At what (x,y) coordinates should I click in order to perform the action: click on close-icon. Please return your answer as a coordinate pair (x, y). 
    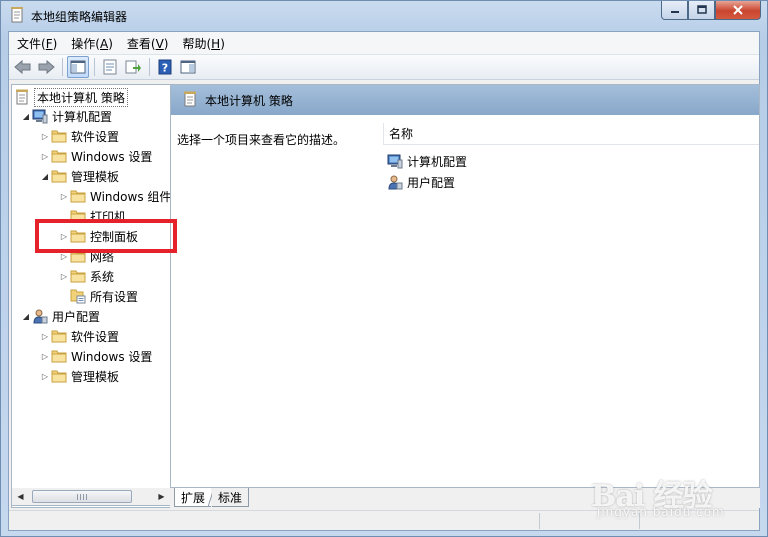
    Looking at the image, I should click on (738, 10).